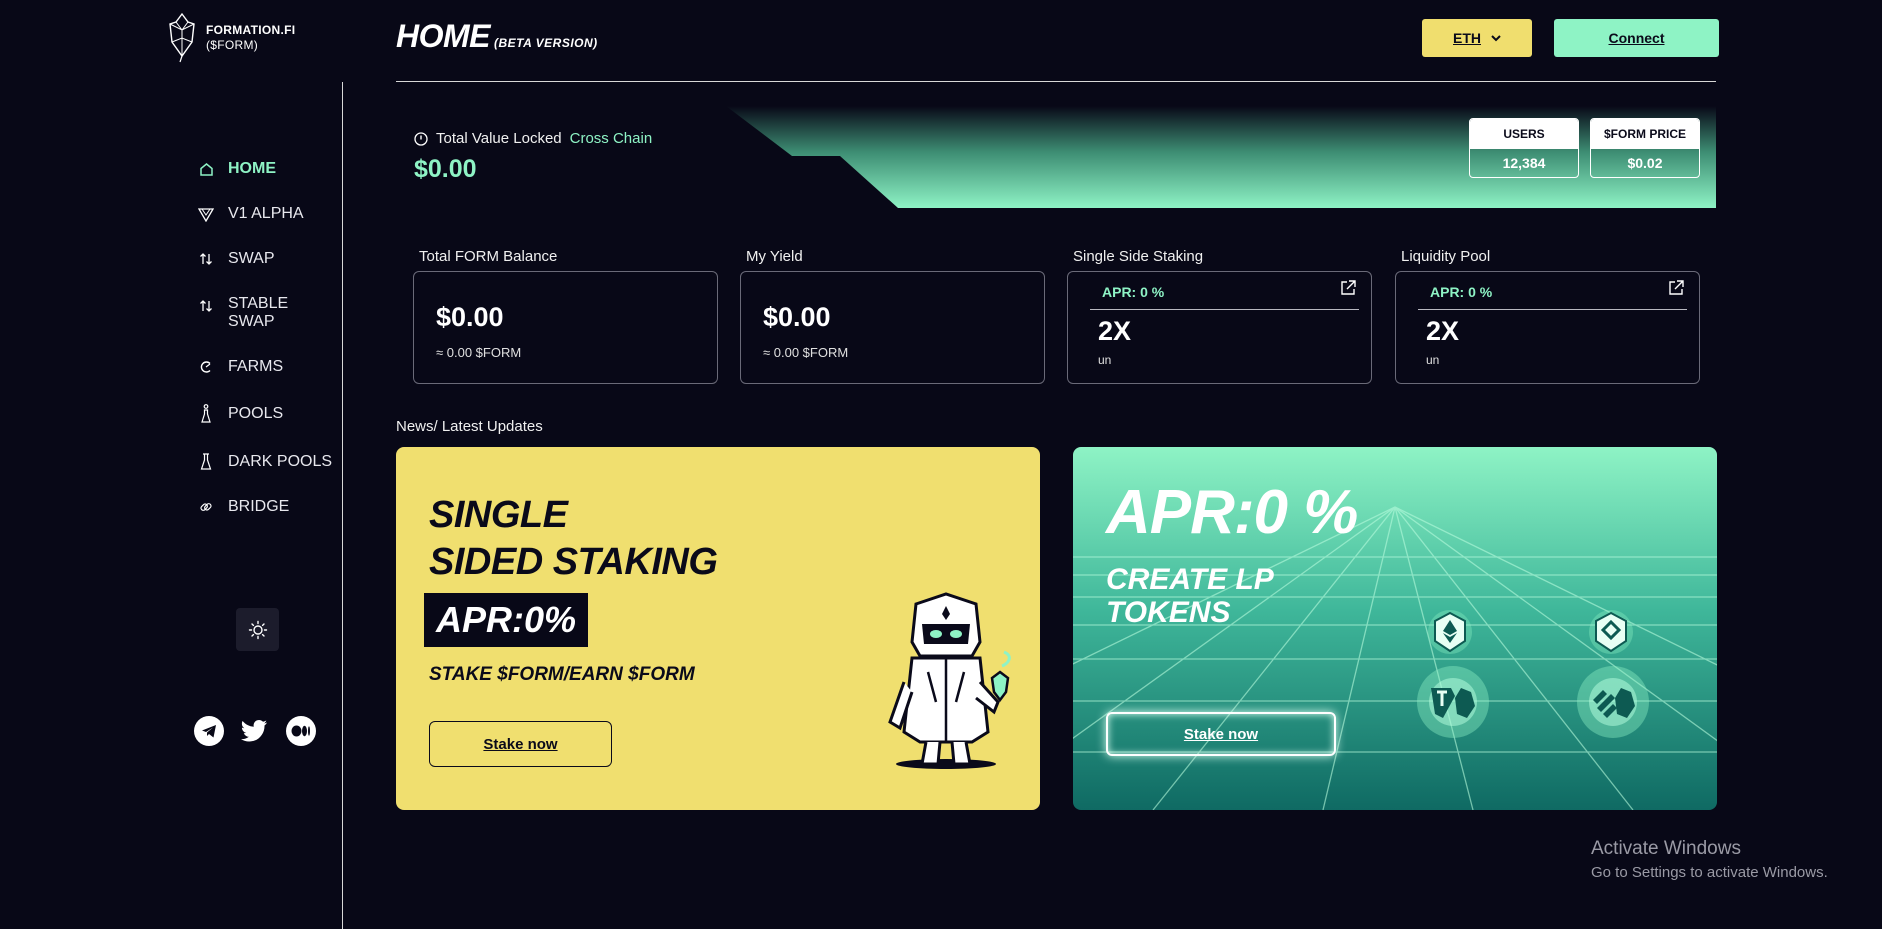 Image resolution: width=1882 pixels, height=929 pixels. Describe the element at coordinates (533, 157) in the screenshot. I see `tvl-section: Total Value Locked Cross Chain $0.00` at that location.